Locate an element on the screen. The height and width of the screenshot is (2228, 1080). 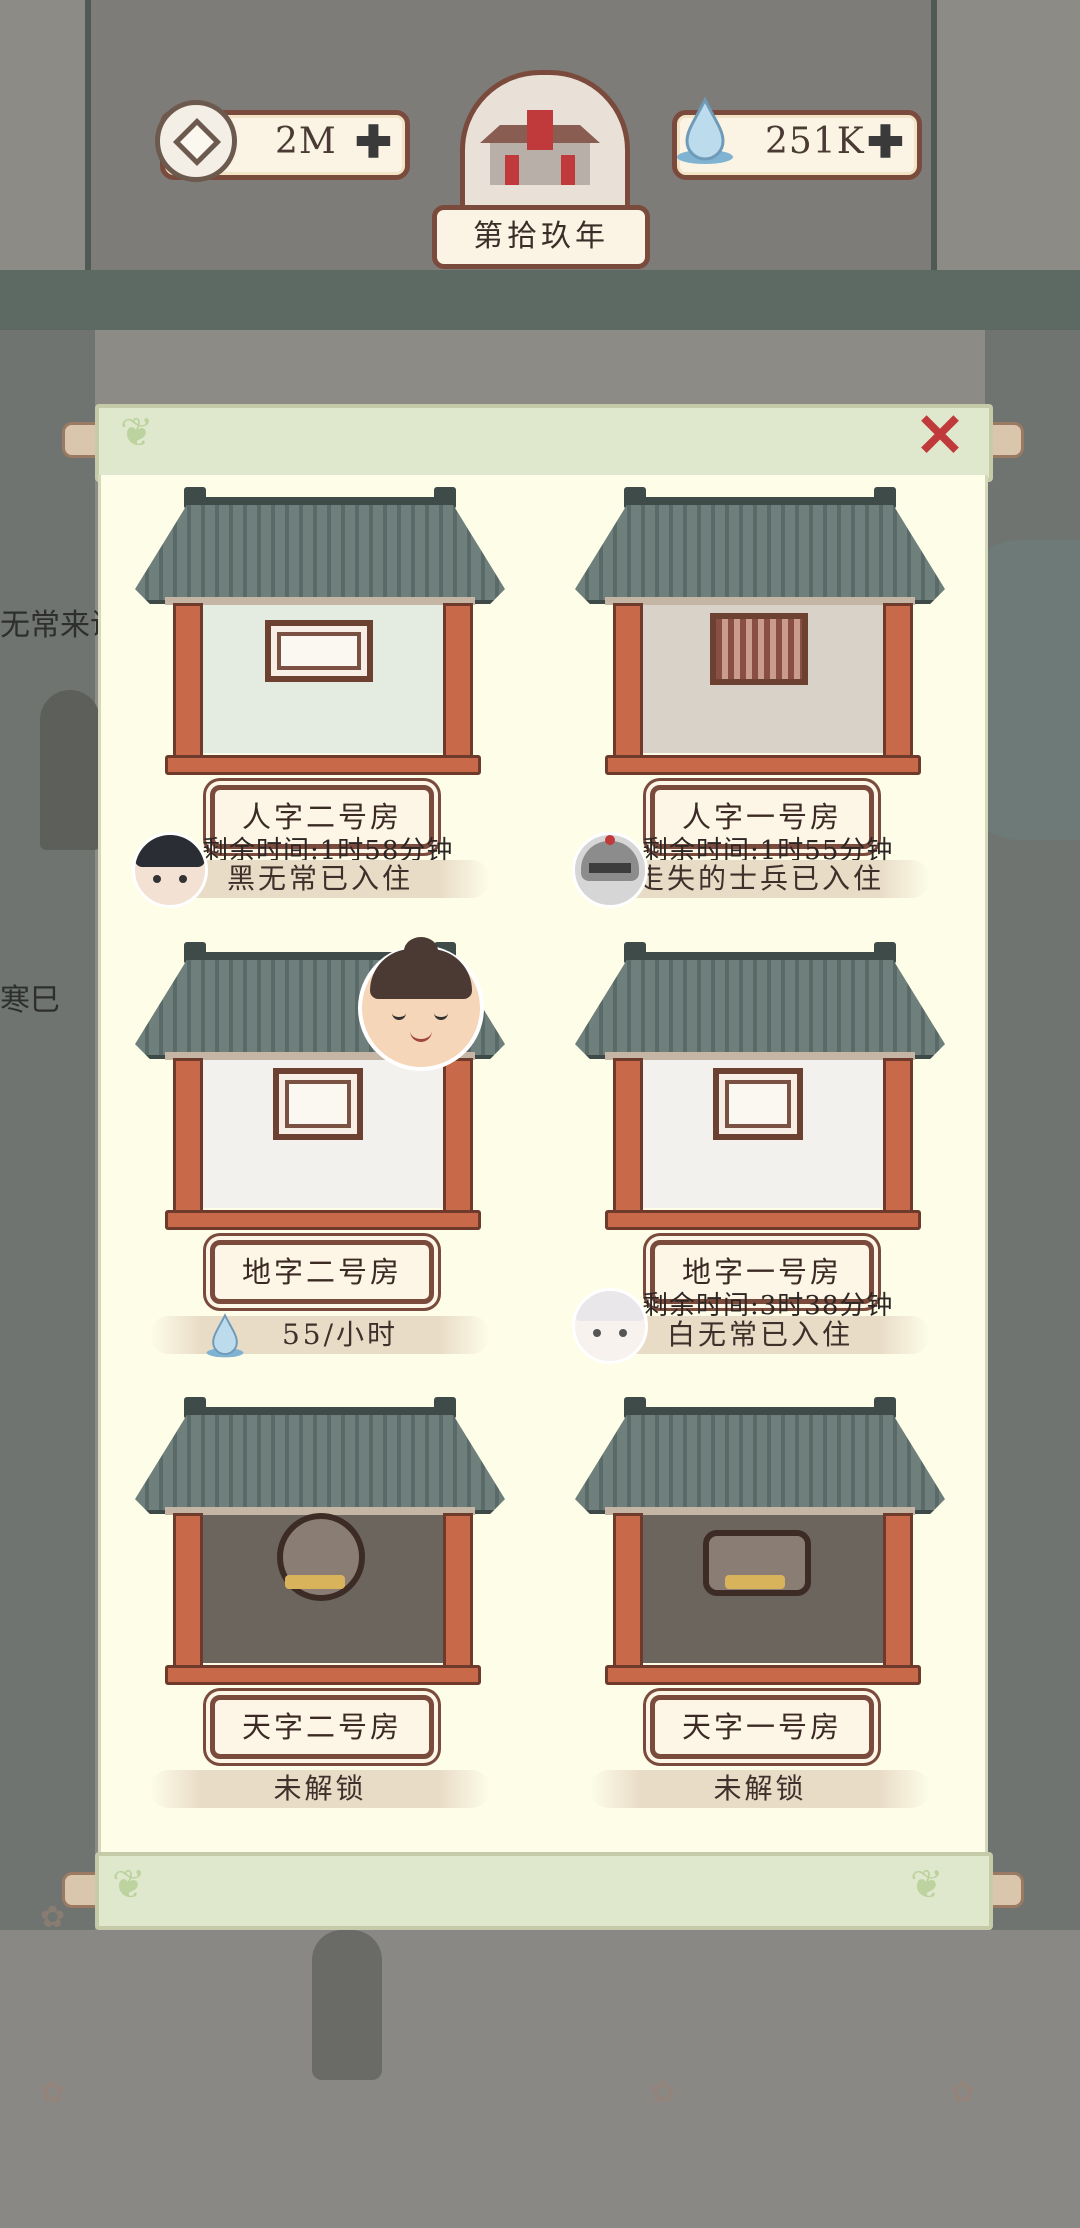
background-soldier is located at coordinates (347, 2005).